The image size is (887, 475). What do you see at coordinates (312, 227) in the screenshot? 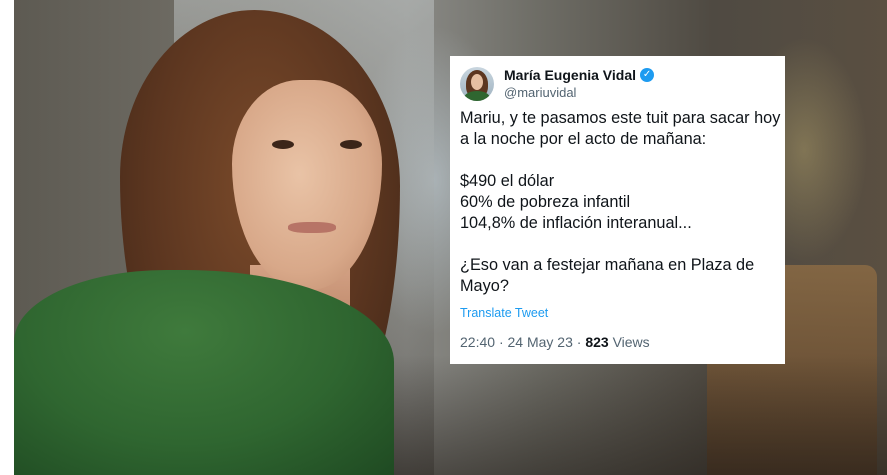
I see `woman-lips` at bounding box center [312, 227].